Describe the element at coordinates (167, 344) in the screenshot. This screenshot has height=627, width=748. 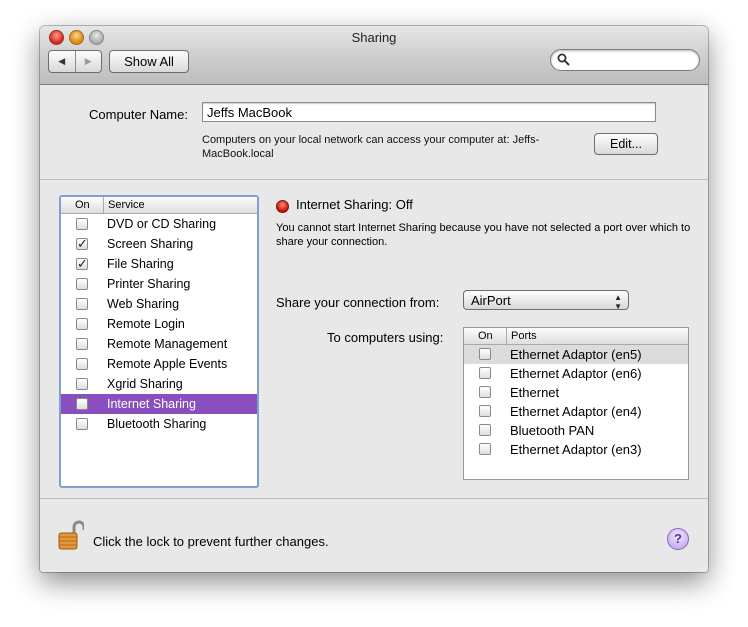
I see `service-label: Remote Management` at that location.